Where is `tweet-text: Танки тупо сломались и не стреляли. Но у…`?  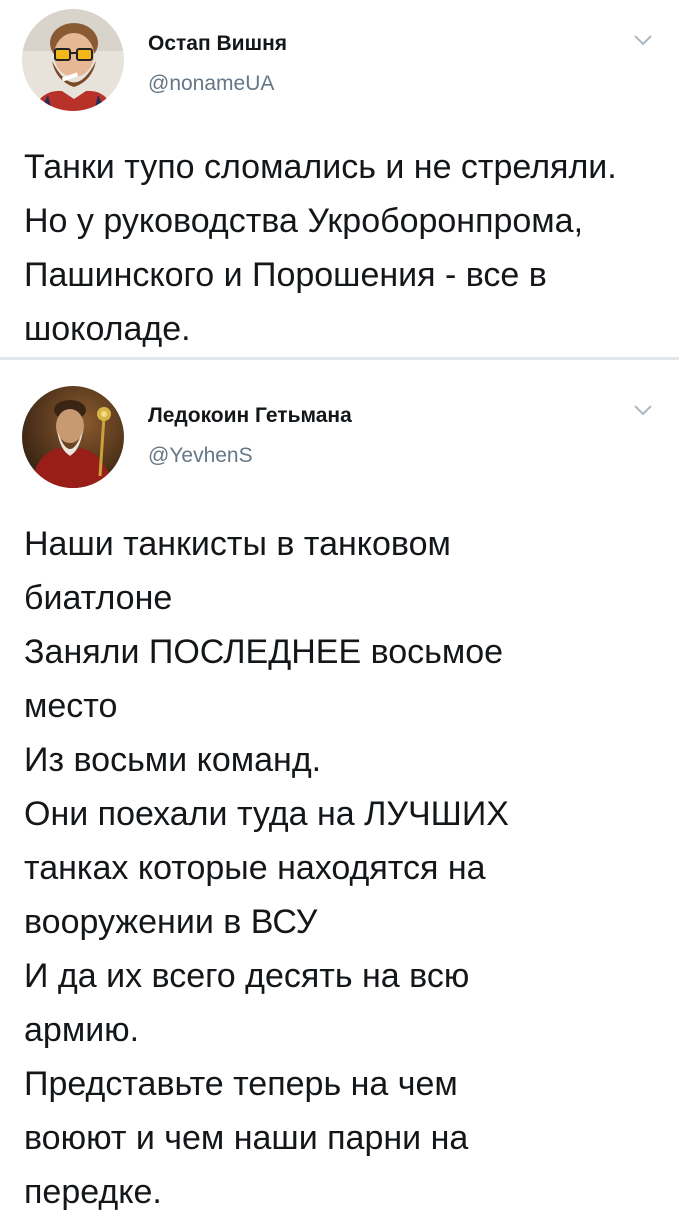 tweet-text: Танки тупо сломались и не стреляли. Но у… is located at coordinates (320, 248).